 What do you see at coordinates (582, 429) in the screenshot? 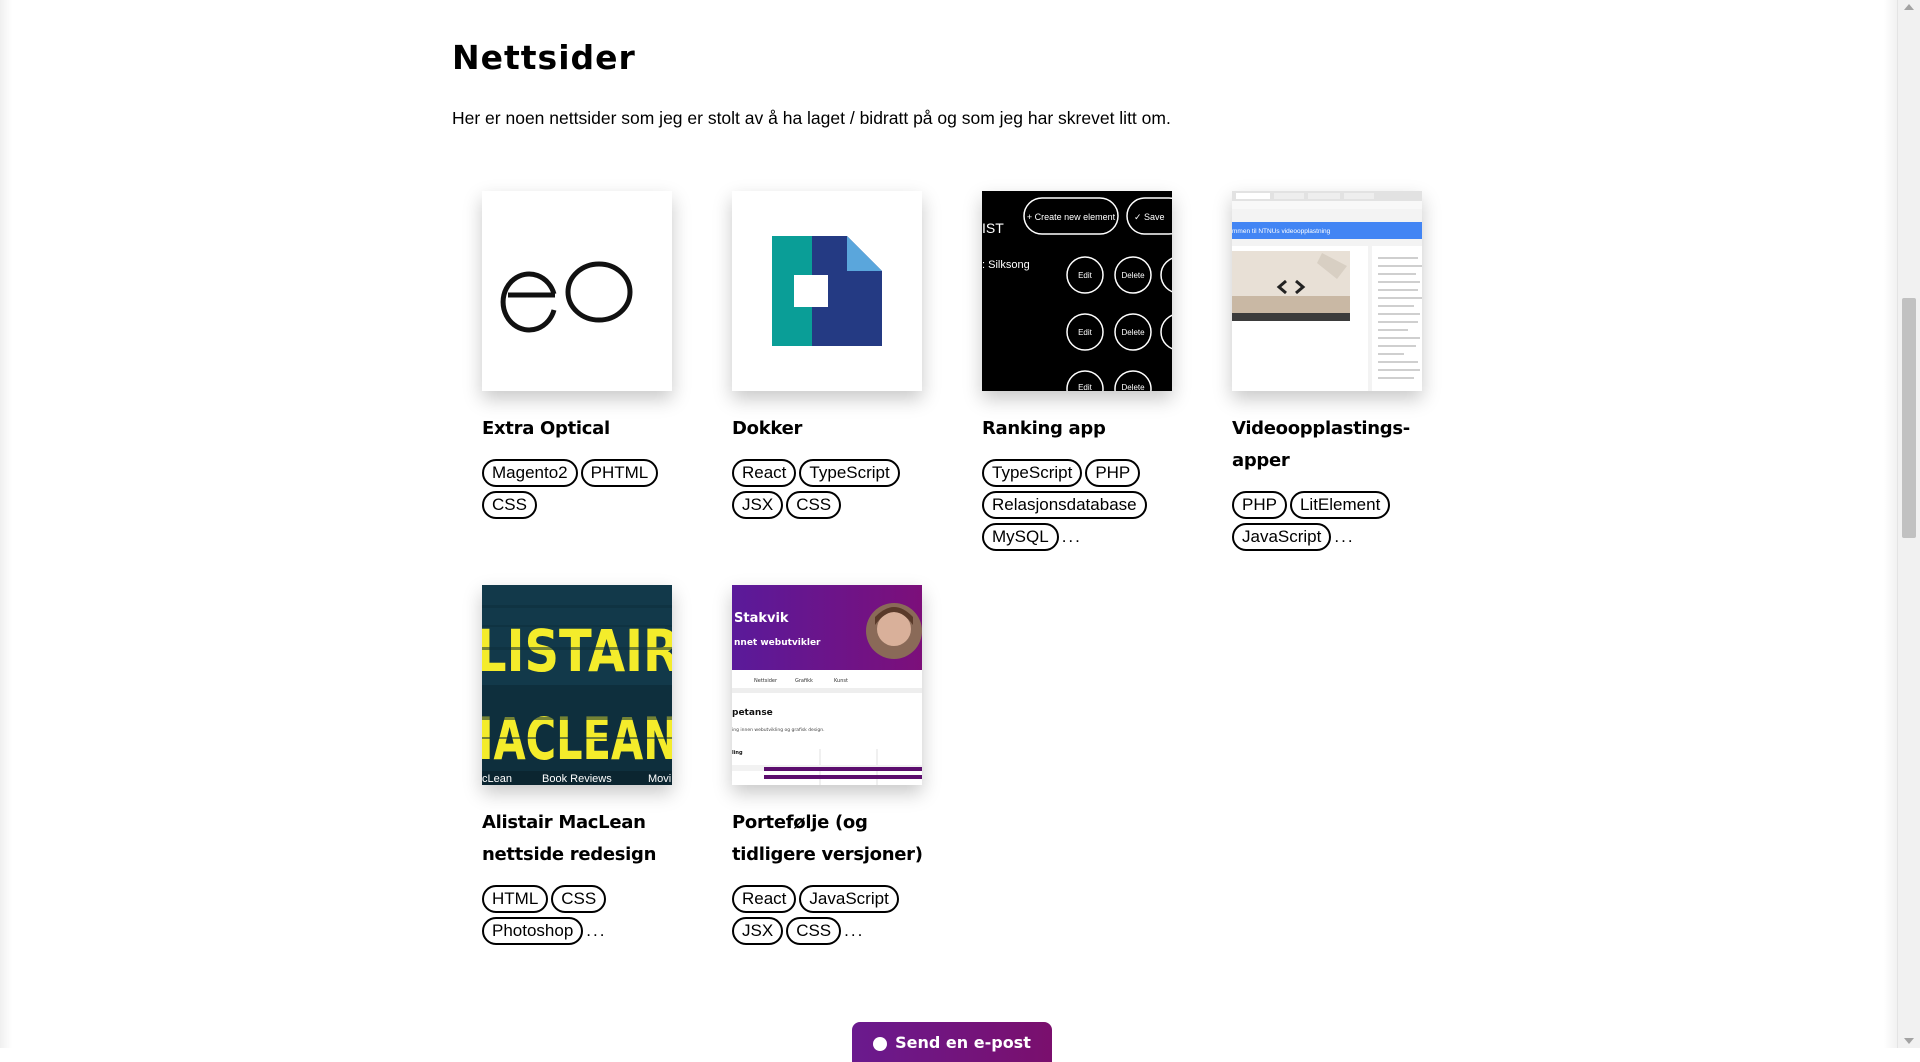
I see `project-title: Extra Optical` at bounding box center [582, 429].